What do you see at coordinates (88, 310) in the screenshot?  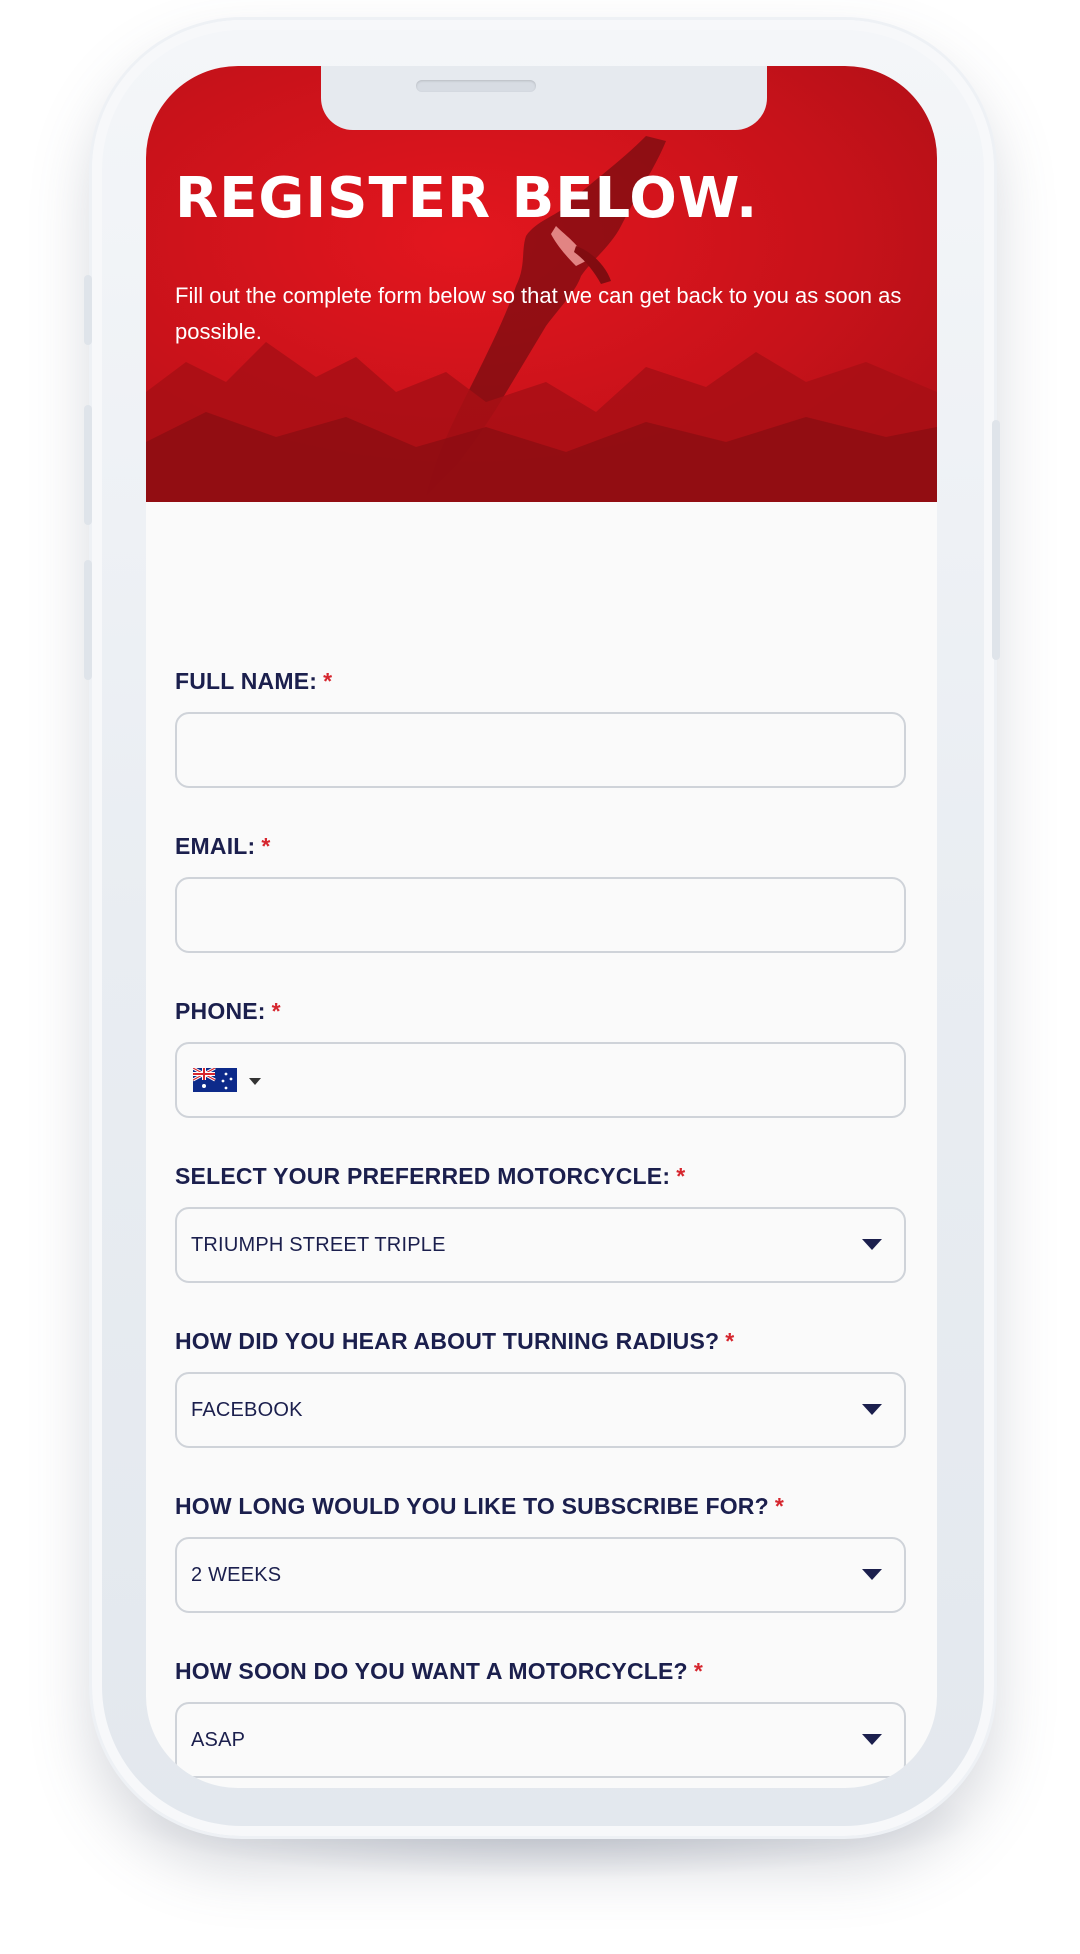 I see `mute-switch` at bounding box center [88, 310].